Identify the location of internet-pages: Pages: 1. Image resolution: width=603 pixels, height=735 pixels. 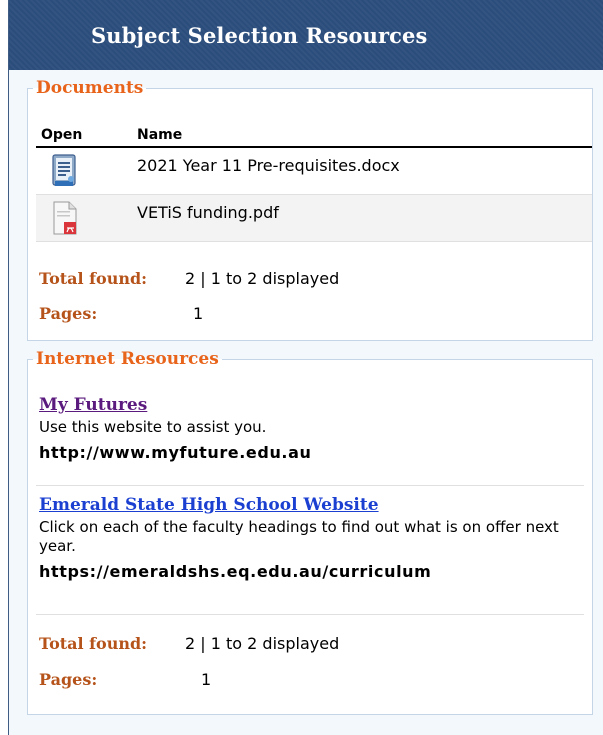
(125, 679).